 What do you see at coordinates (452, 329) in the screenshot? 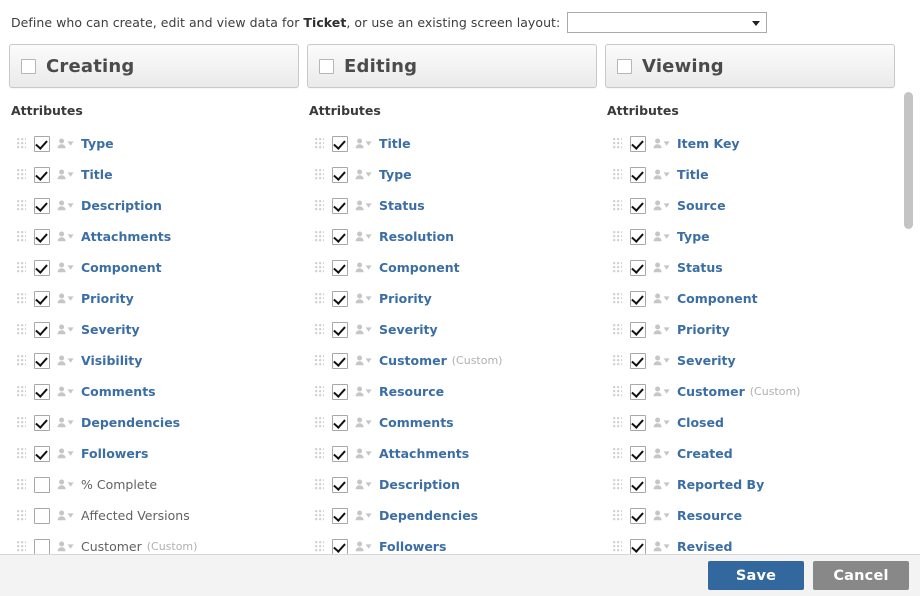
I see `attribute-row: Severity` at bounding box center [452, 329].